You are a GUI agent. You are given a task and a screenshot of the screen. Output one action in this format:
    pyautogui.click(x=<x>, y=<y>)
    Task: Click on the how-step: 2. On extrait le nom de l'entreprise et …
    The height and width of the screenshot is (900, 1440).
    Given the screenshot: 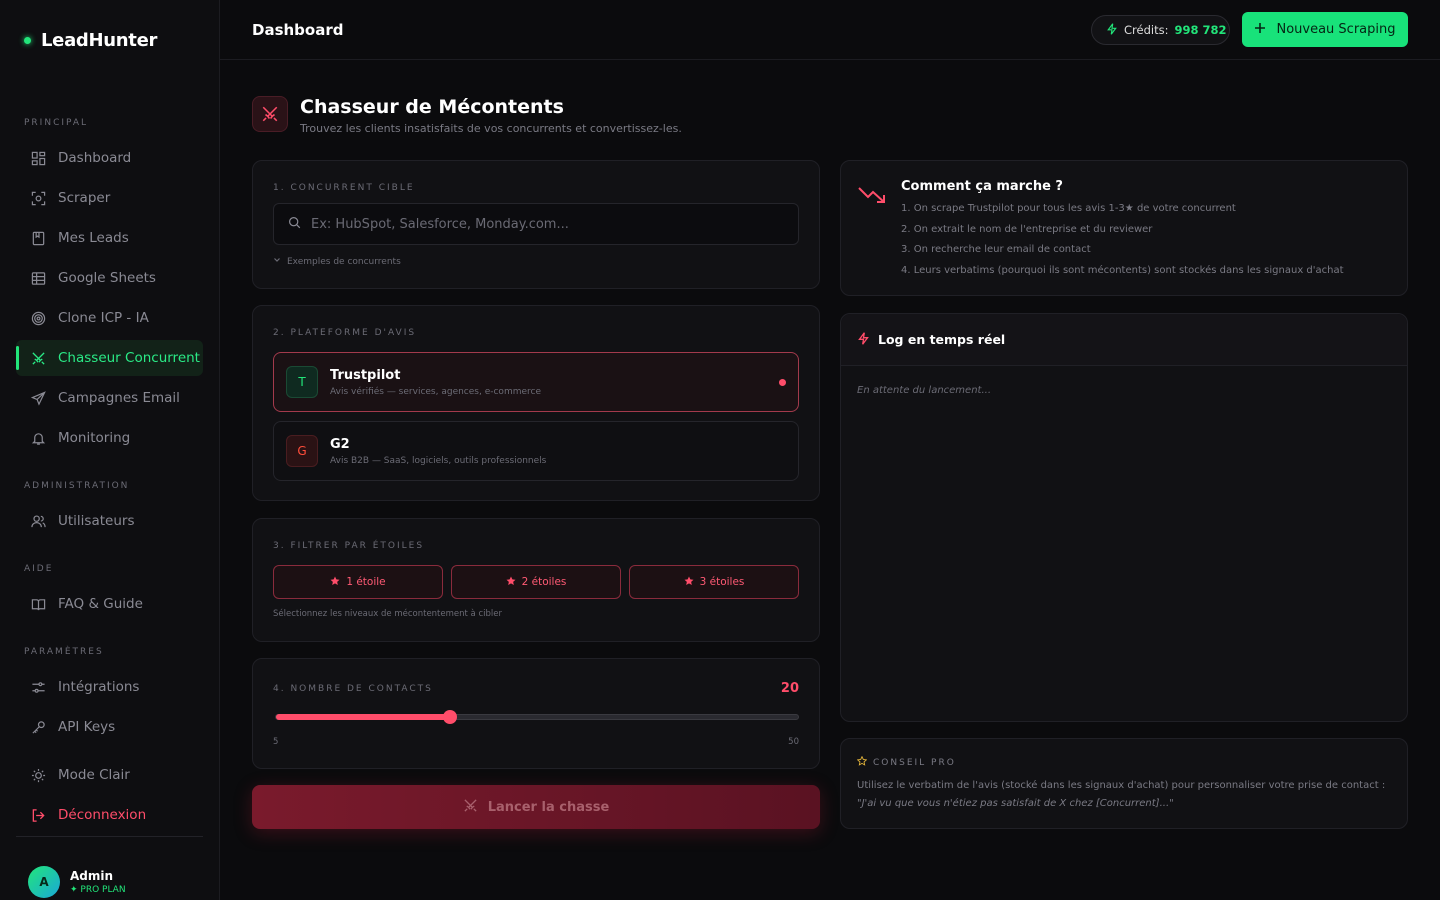 What is the action you would take?
    pyautogui.click(x=1027, y=229)
    